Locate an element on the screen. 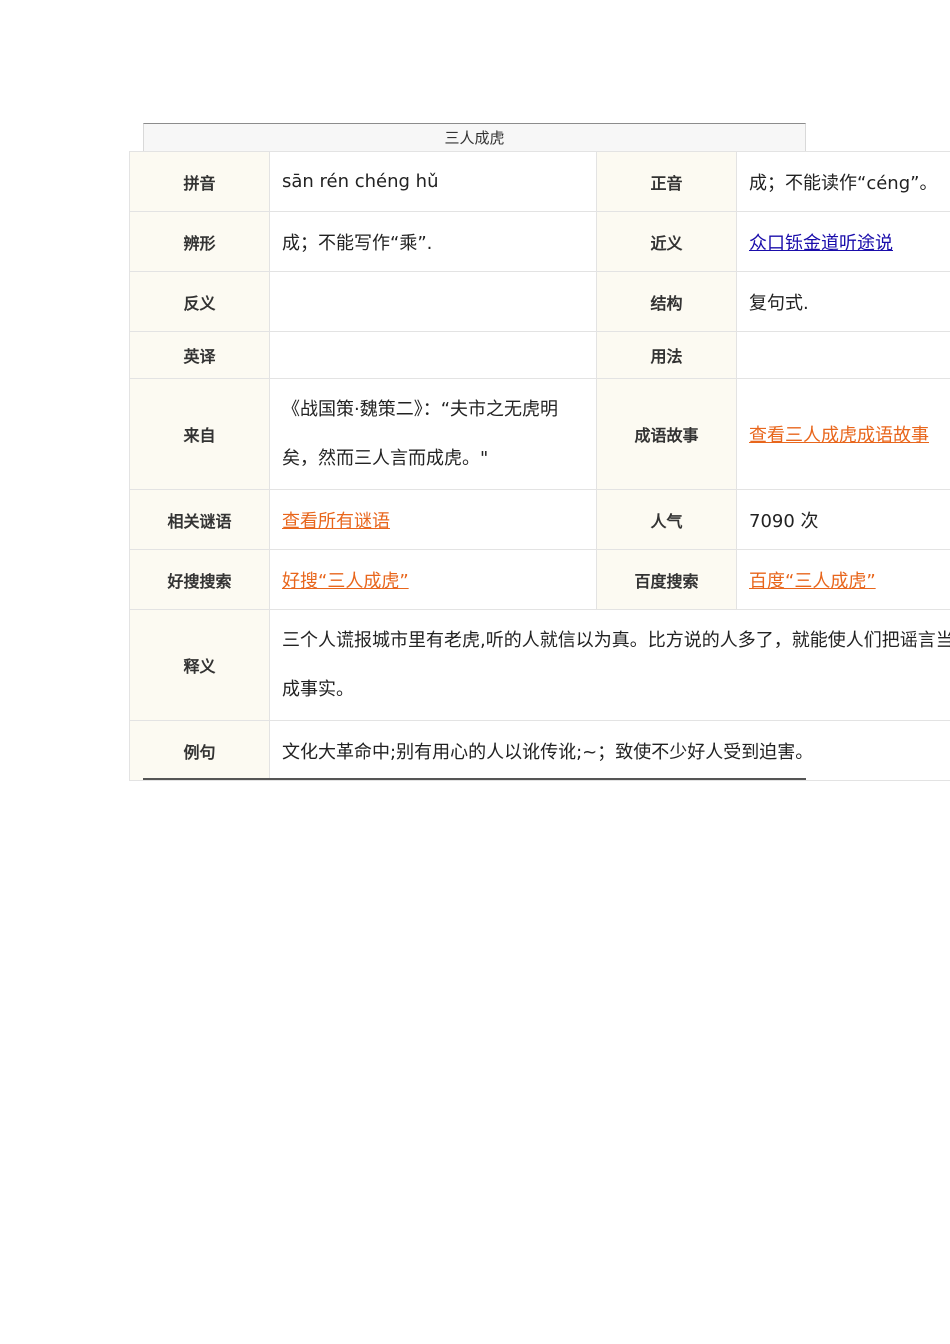 Image resolution: width=950 pixels, height=1344 pixels. table-row: 拼音 sān rén chéng hǔ 正音 成；不能读作“céng”。 is located at coordinates (539, 181).